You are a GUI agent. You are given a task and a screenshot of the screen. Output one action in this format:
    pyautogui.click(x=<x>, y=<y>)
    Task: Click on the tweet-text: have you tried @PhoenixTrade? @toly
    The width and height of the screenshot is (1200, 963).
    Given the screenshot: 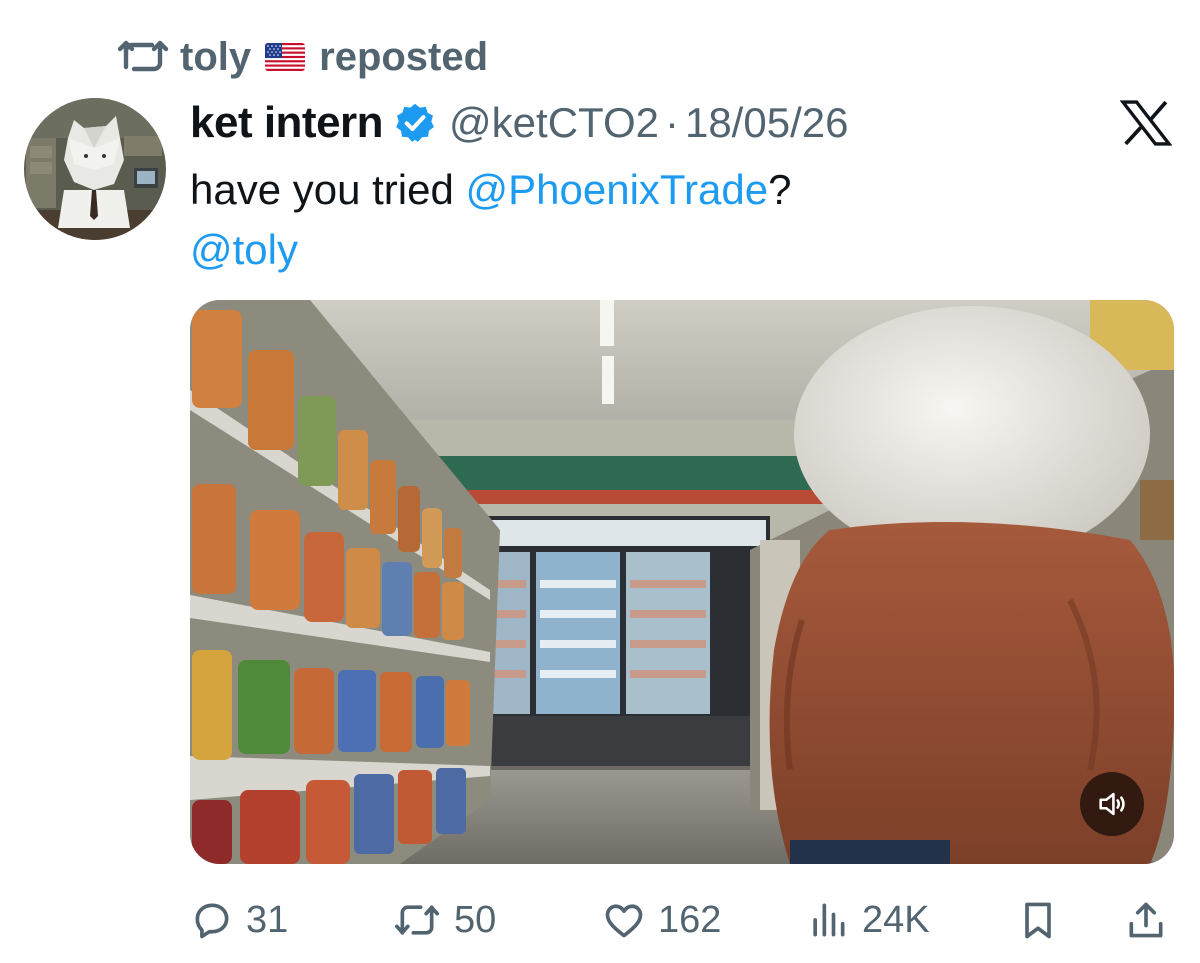 What is the action you would take?
    pyautogui.click(x=670, y=220)
    